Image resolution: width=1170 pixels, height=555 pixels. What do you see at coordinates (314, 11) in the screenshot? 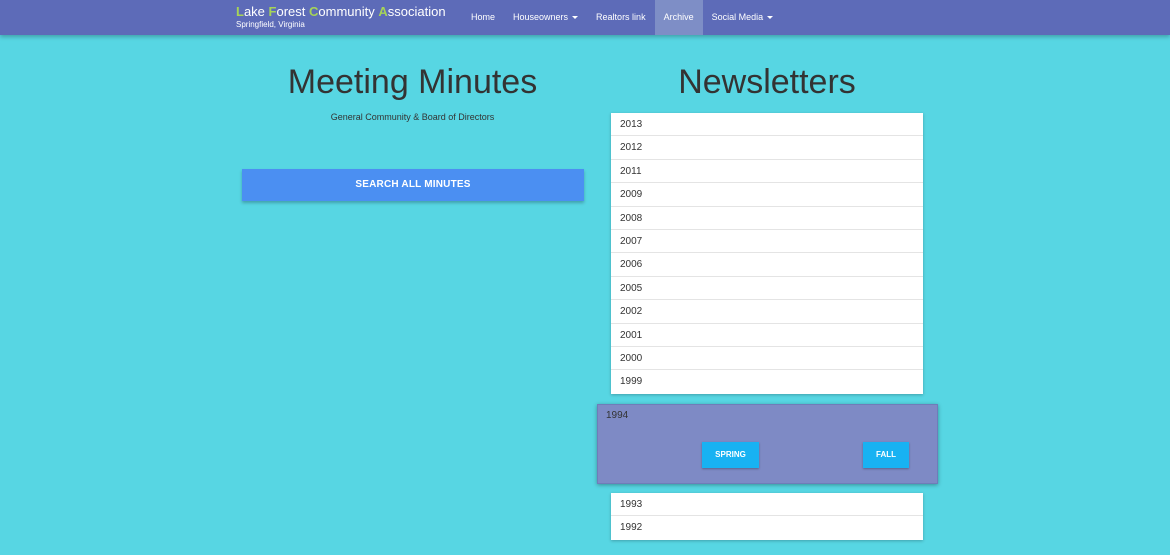
I see `brand-letter: C` at bounding box center [314, 11].